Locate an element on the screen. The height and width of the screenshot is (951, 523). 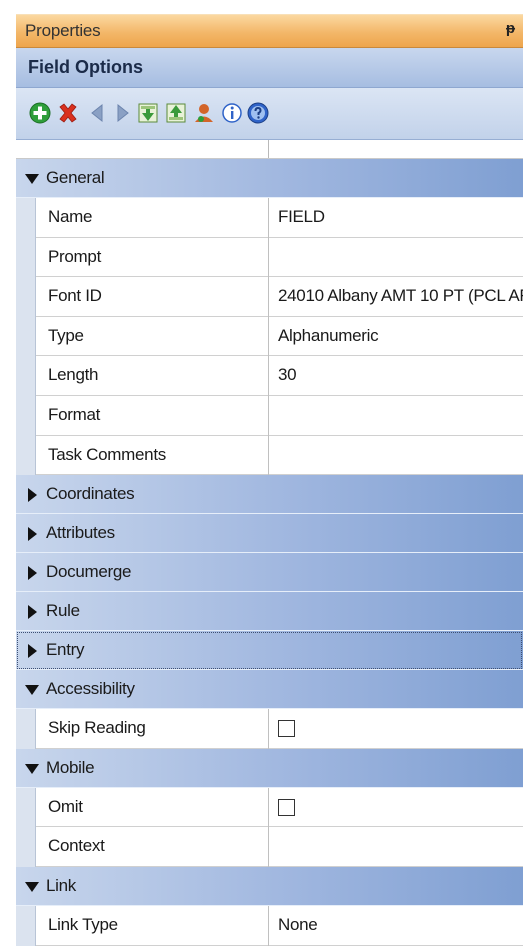
property-row-prompt: Prompt is located at coordinates (269, 257).